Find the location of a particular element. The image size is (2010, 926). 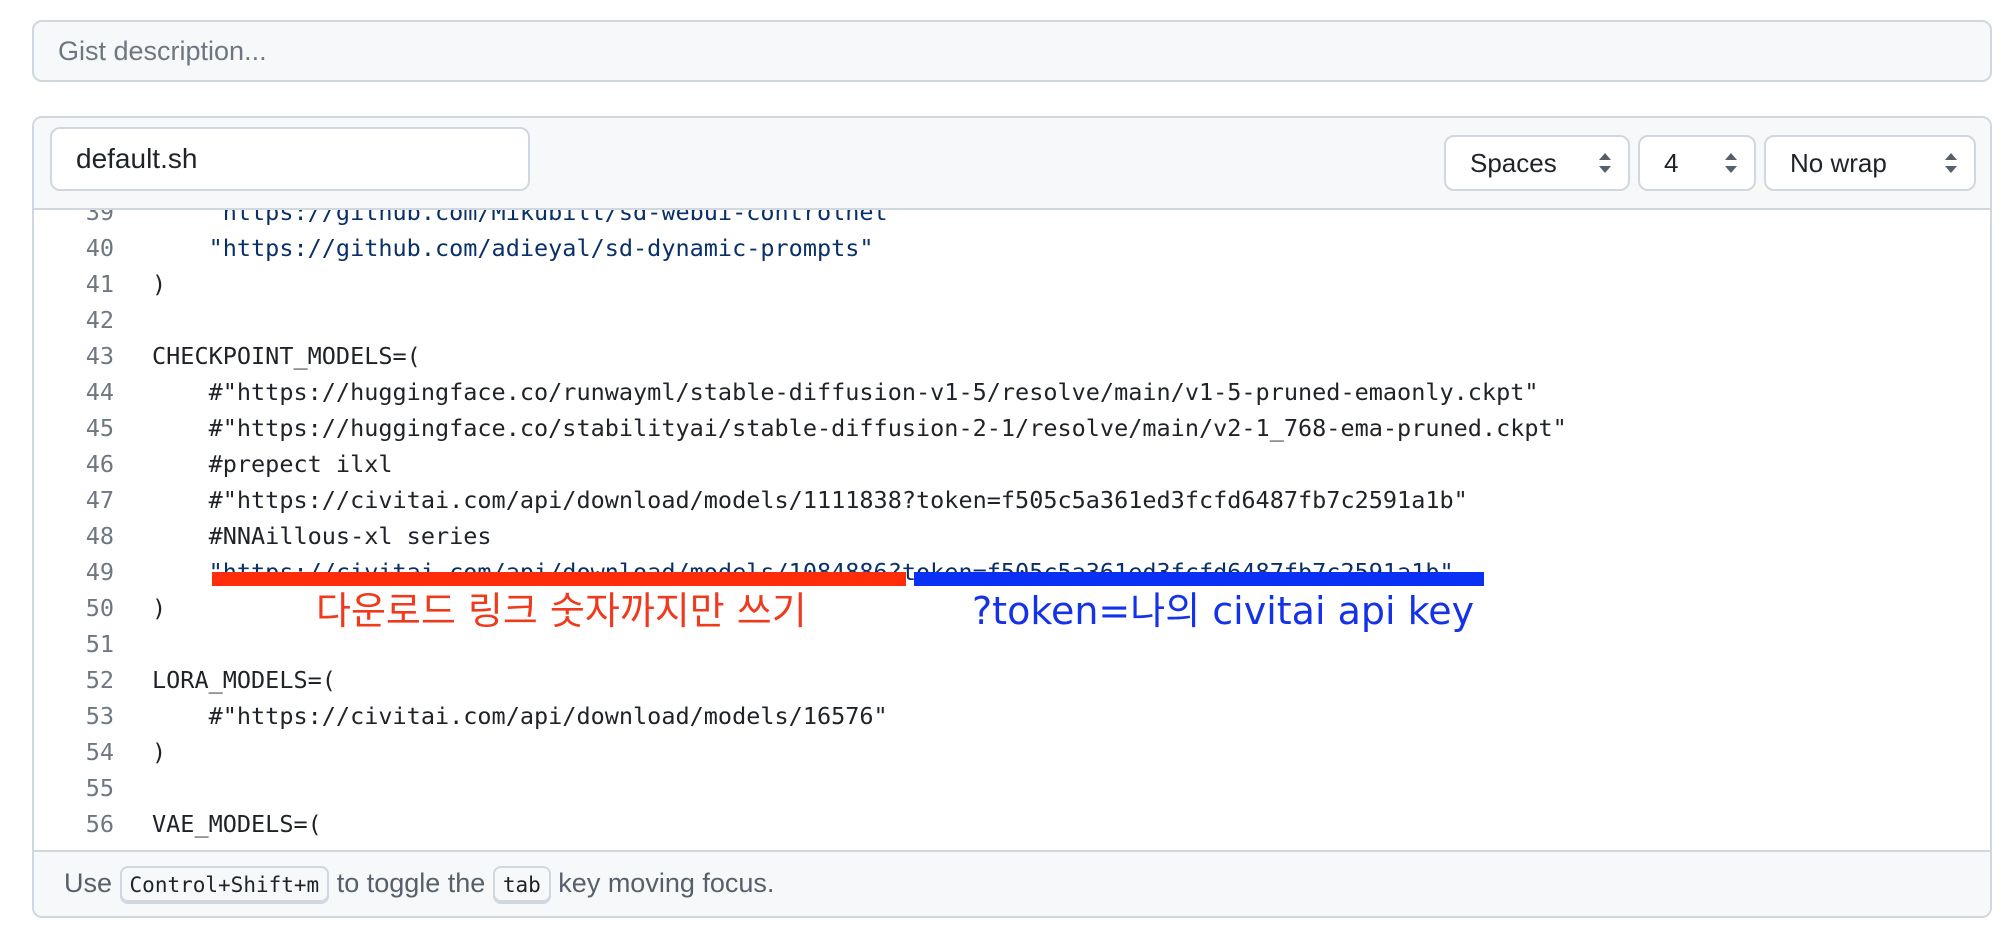

tab-key-kbd: tab is located at coordinates (521, 884).